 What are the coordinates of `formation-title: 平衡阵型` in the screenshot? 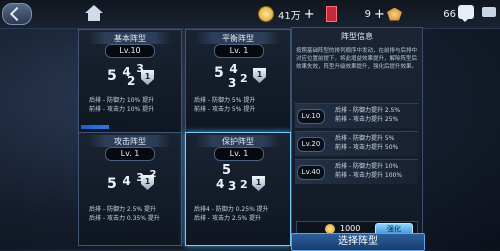 It's located at (238, 38).